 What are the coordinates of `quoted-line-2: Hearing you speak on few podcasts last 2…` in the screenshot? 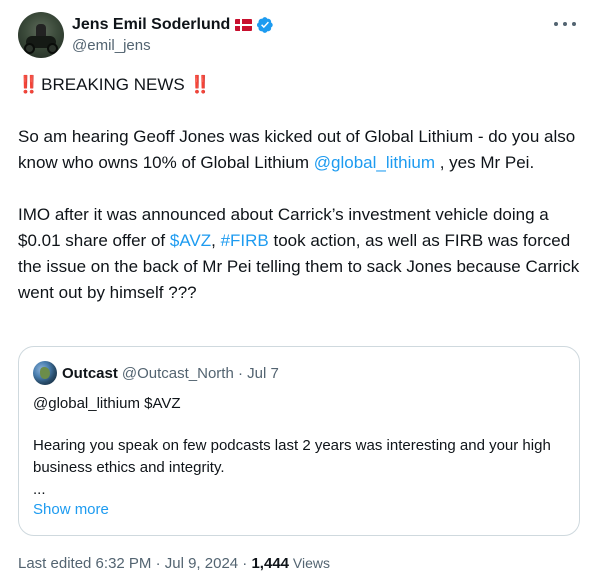 It's located at (292, 456).